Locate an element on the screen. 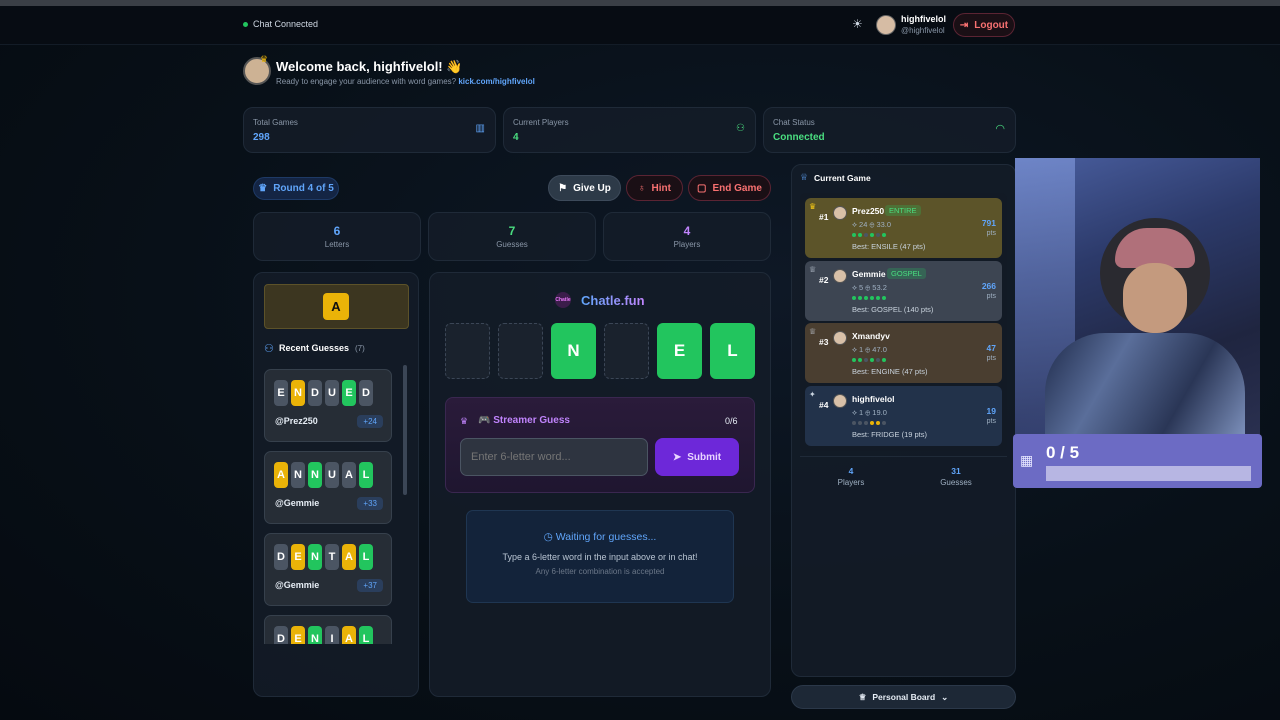 Image resolution: width=1280 pixels, height=720 pixels. stat-chat-status: Chat Status Connected ◠ is located at coordinates (889, 130).